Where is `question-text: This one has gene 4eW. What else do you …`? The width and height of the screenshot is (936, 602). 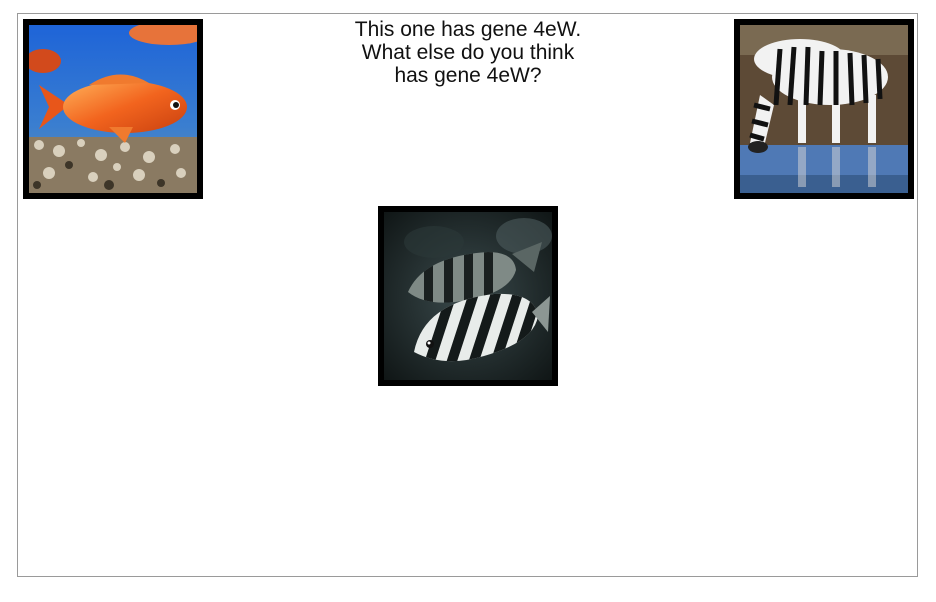
question-text: This one has gene 4eW. What else do you … is located at coordinates (468, 52).